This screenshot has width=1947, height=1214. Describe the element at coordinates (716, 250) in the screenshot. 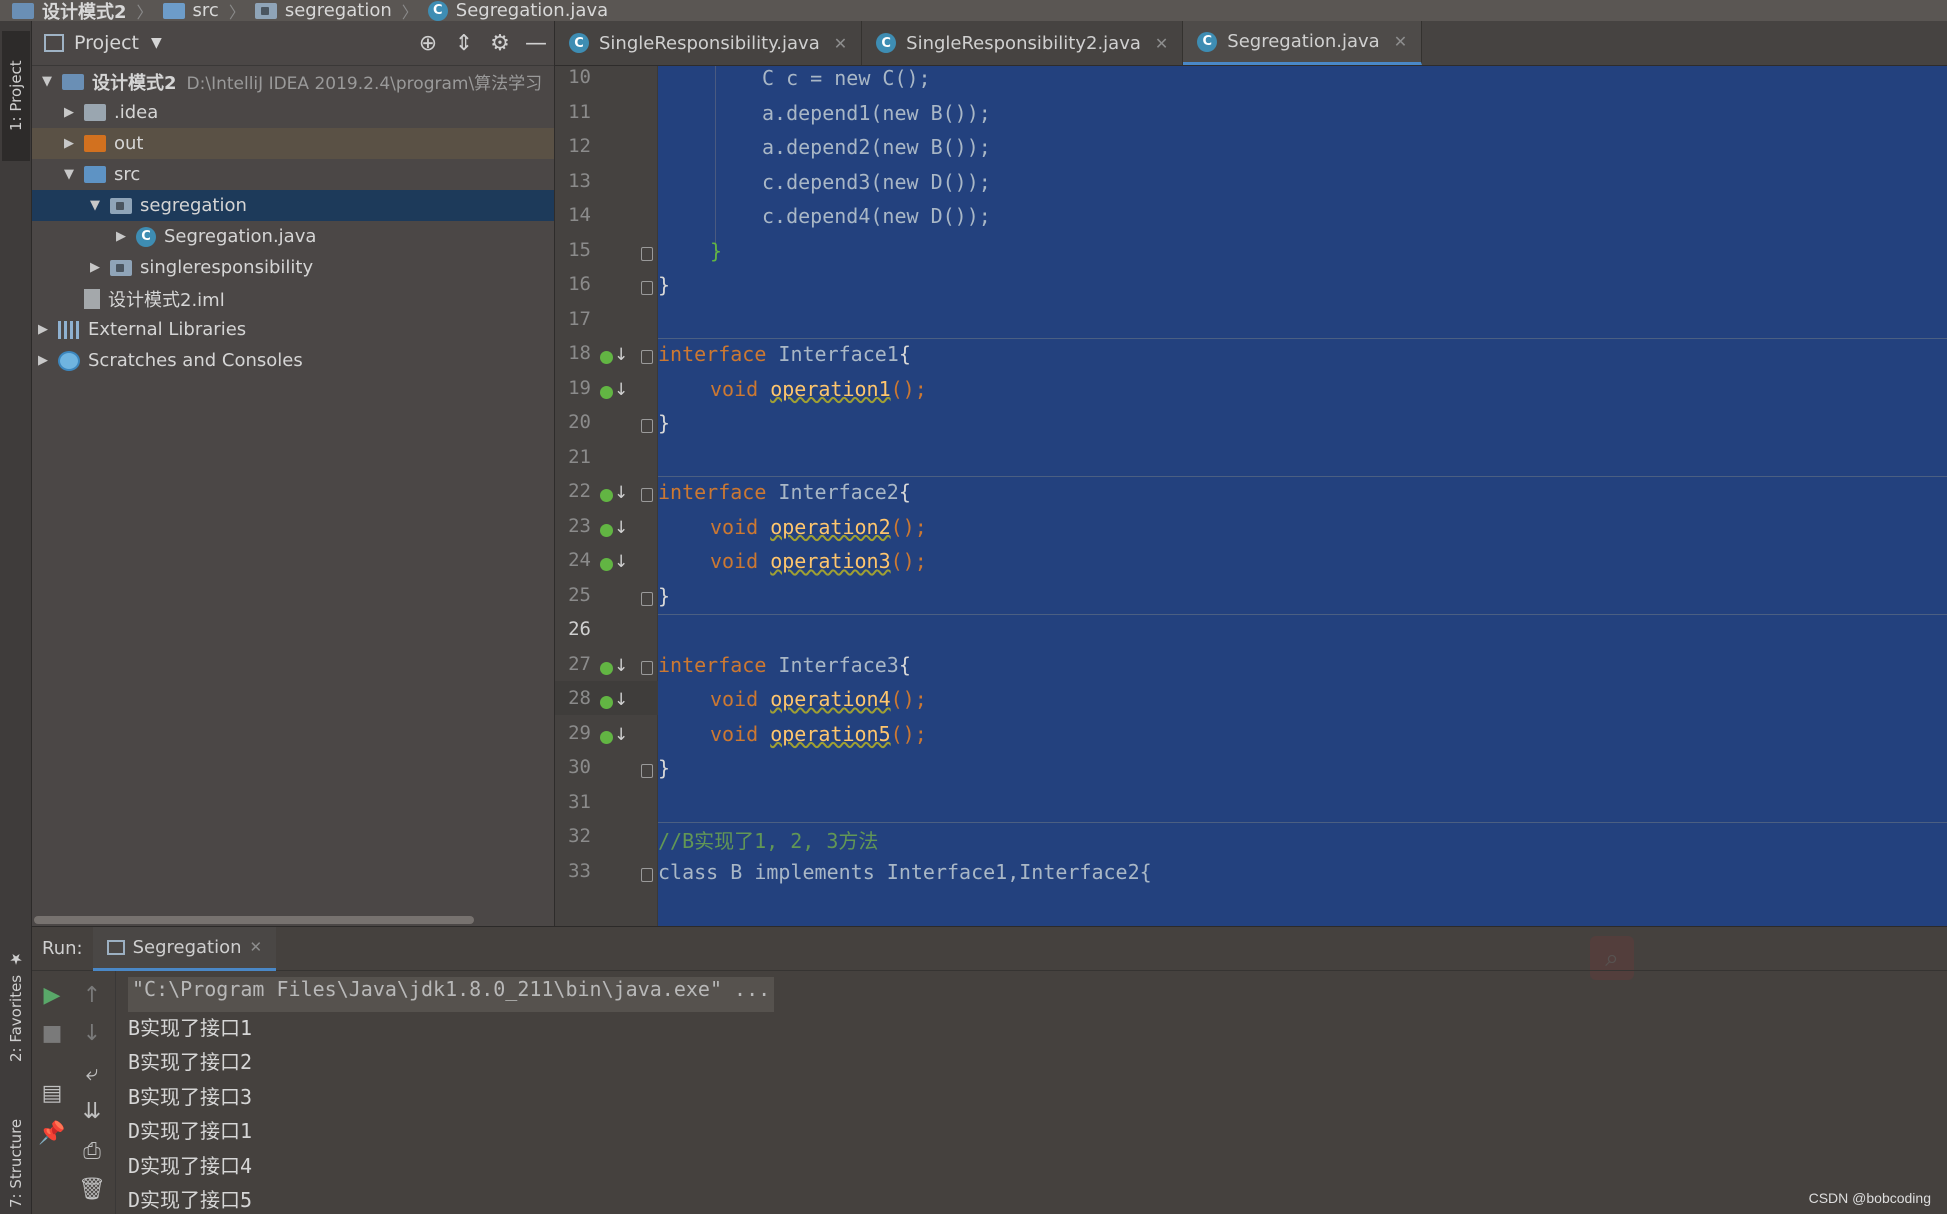

I see `code-text: }` at that location.